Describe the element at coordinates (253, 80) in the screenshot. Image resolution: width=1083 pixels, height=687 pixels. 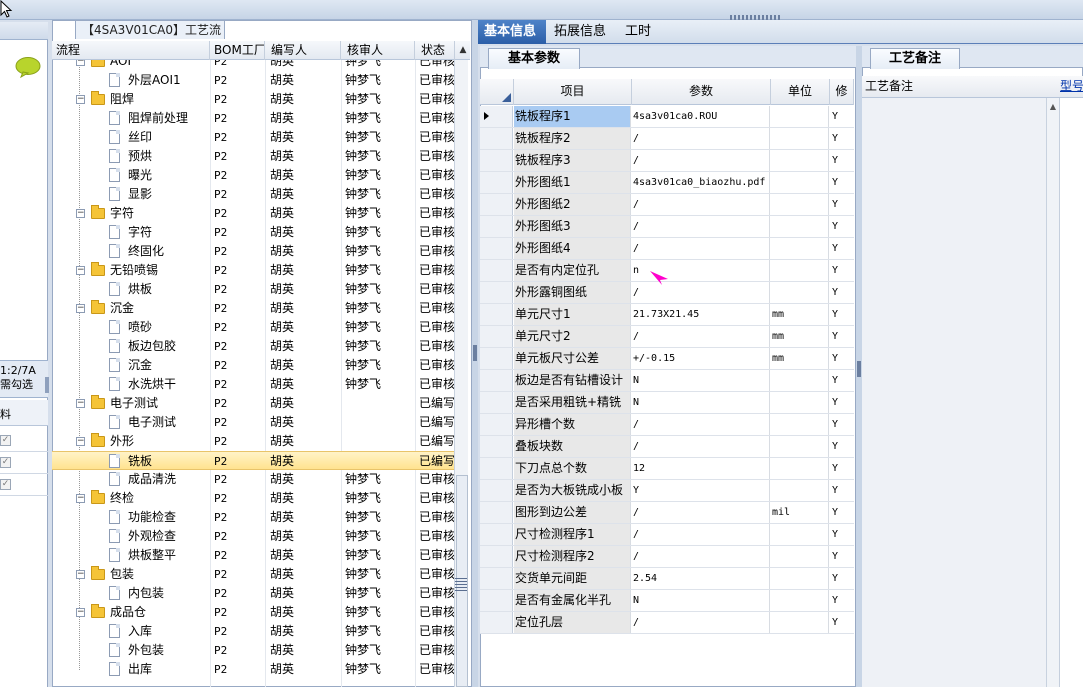
I see `process-row: 外层AOI1 P2 胡英 钟梦飞 已审核` at that location.